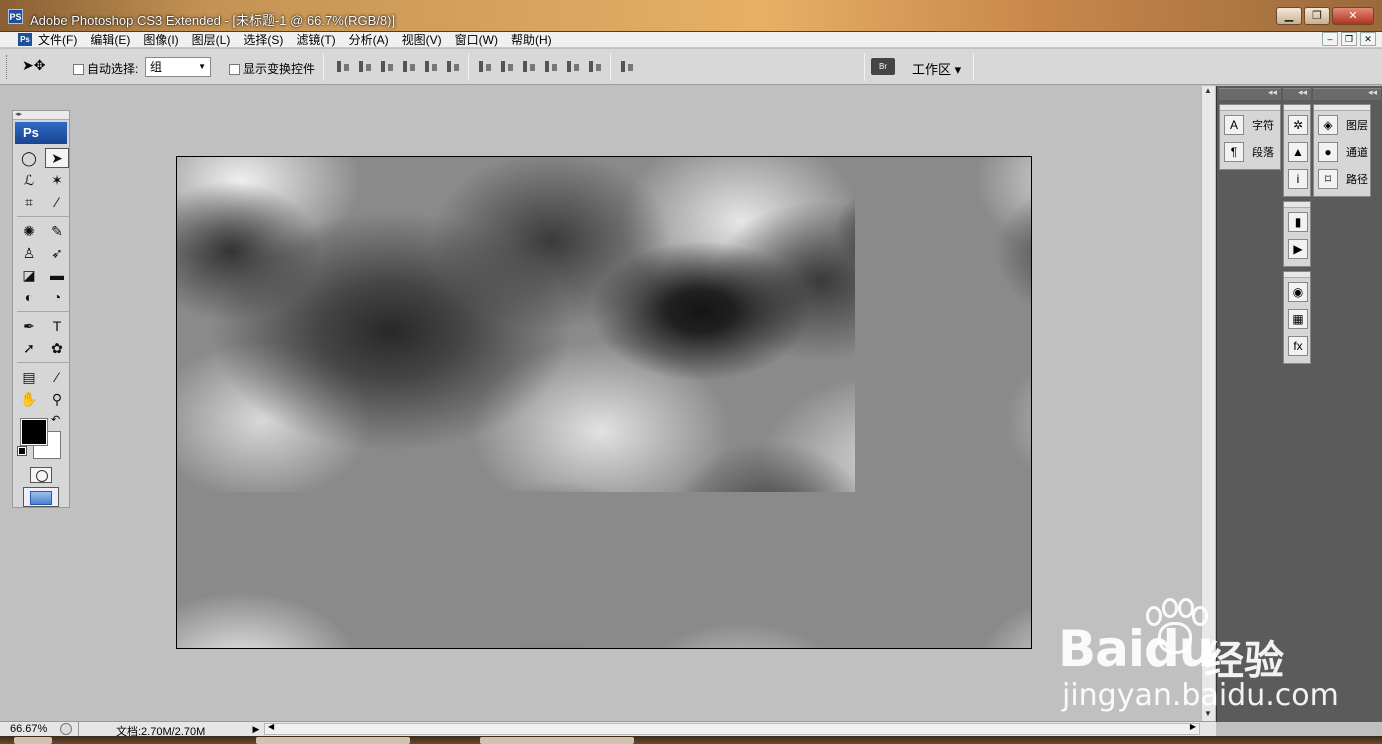 The width and height of the screenshot is (1382, 744). What do you see at coordinates (25, 39) in the screenshot?
I see `document-icon: Ps` at bounding box center [25, 39].